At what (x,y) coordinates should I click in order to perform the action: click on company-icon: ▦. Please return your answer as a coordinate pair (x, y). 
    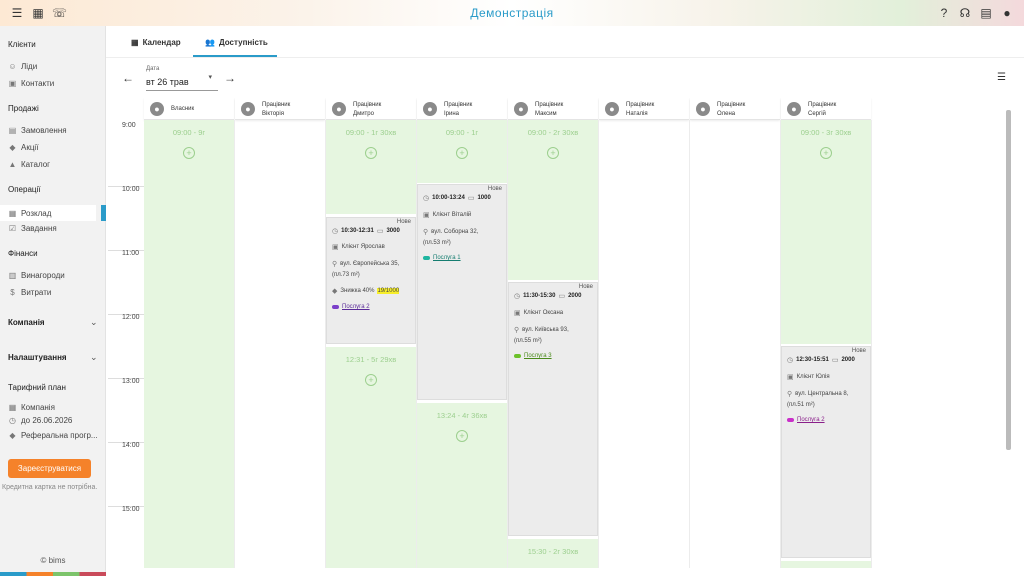
    Looking at the image, I should click on (12, 407).